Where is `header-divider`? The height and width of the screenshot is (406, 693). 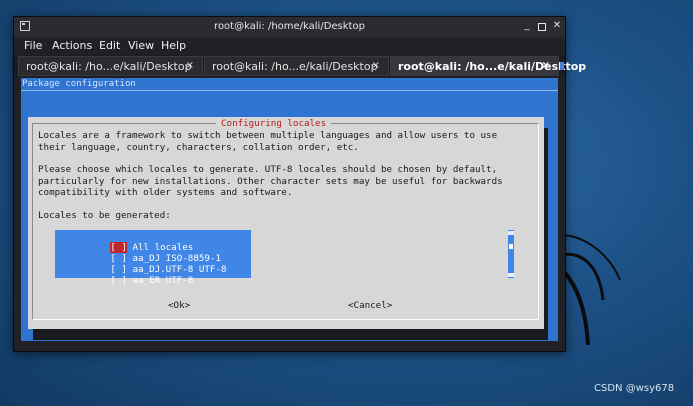
header-divider is located at coordinates (289, 90).